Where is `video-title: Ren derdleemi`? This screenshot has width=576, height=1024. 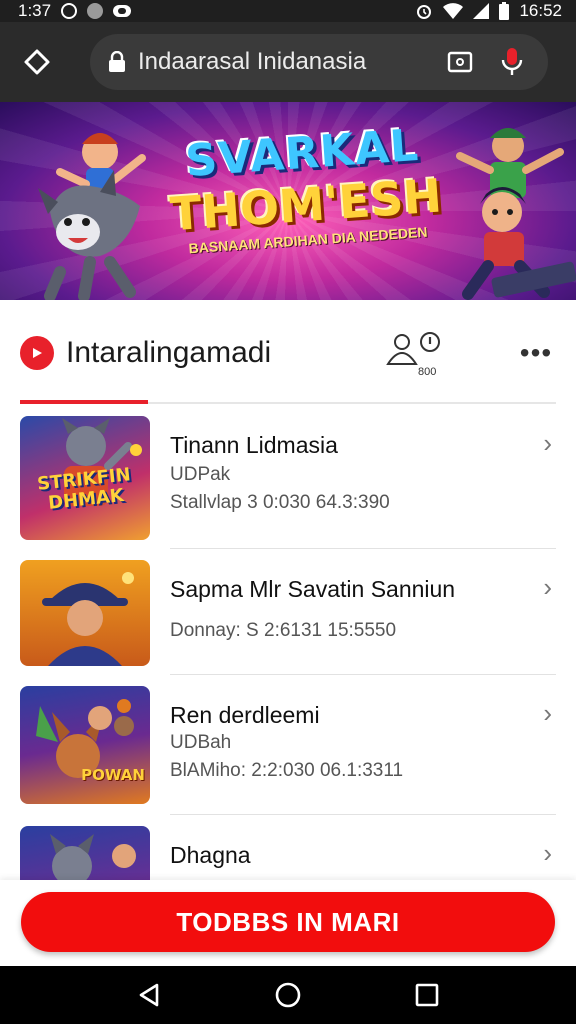
video-title: Ren derdleemi is located at coordinates (245, 715).